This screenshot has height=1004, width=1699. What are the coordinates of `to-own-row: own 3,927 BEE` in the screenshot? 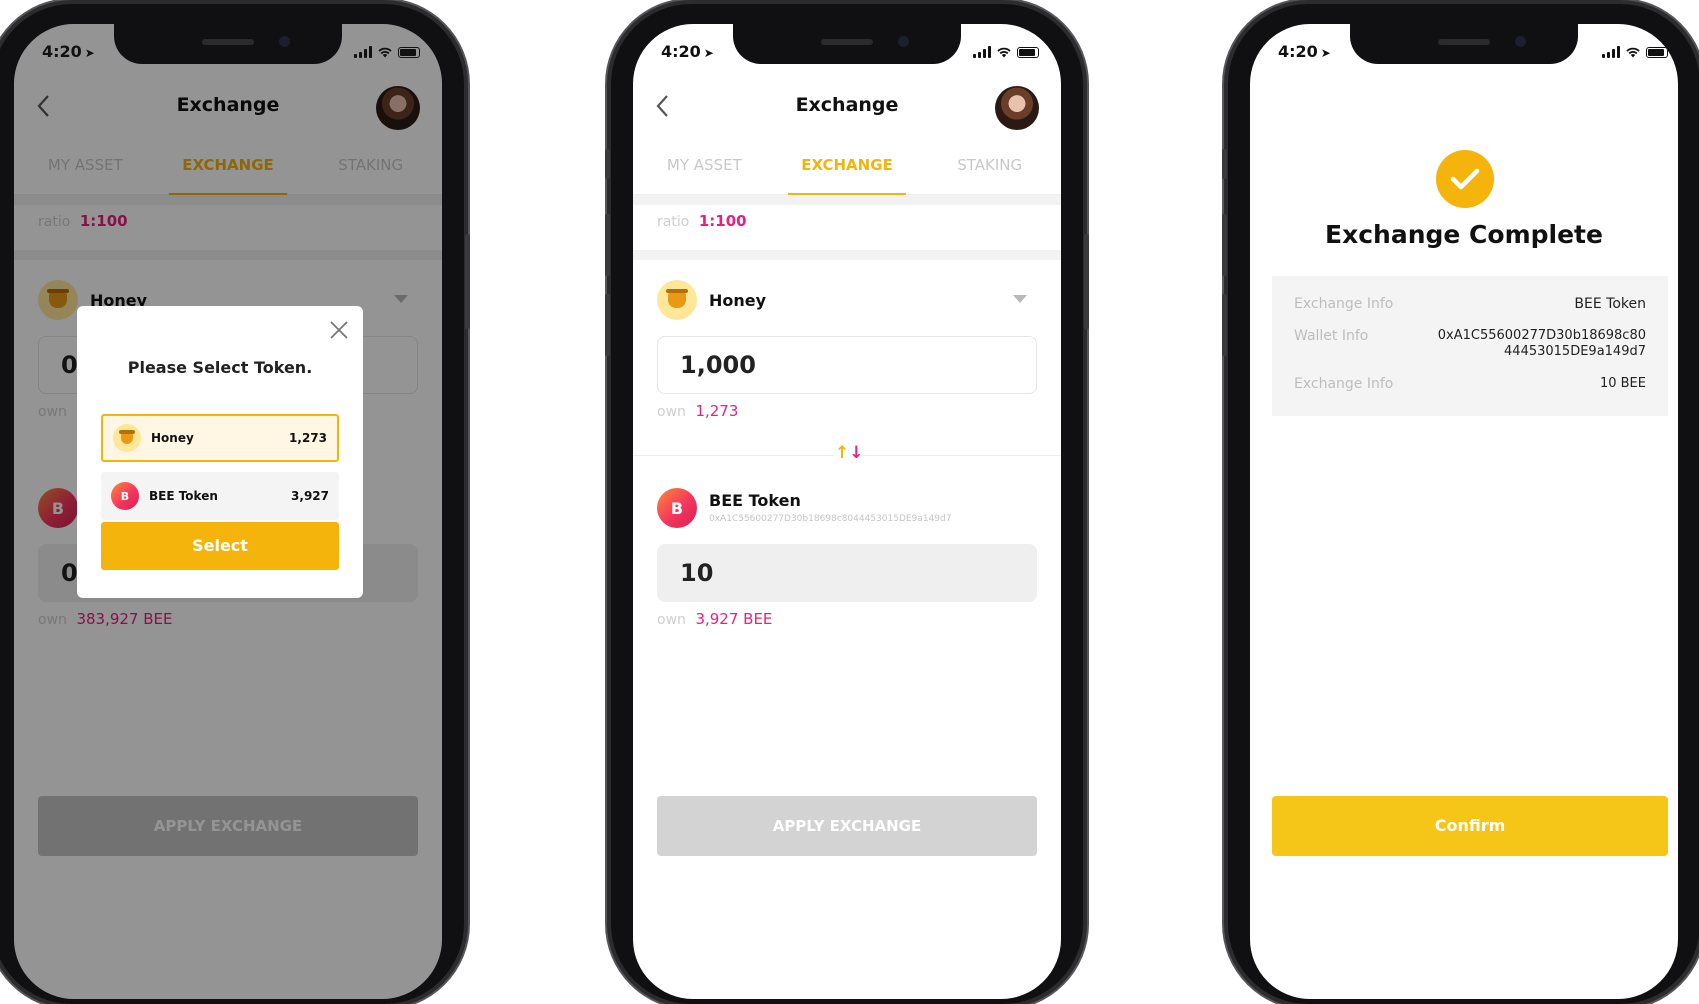 It's located at (714, 619).